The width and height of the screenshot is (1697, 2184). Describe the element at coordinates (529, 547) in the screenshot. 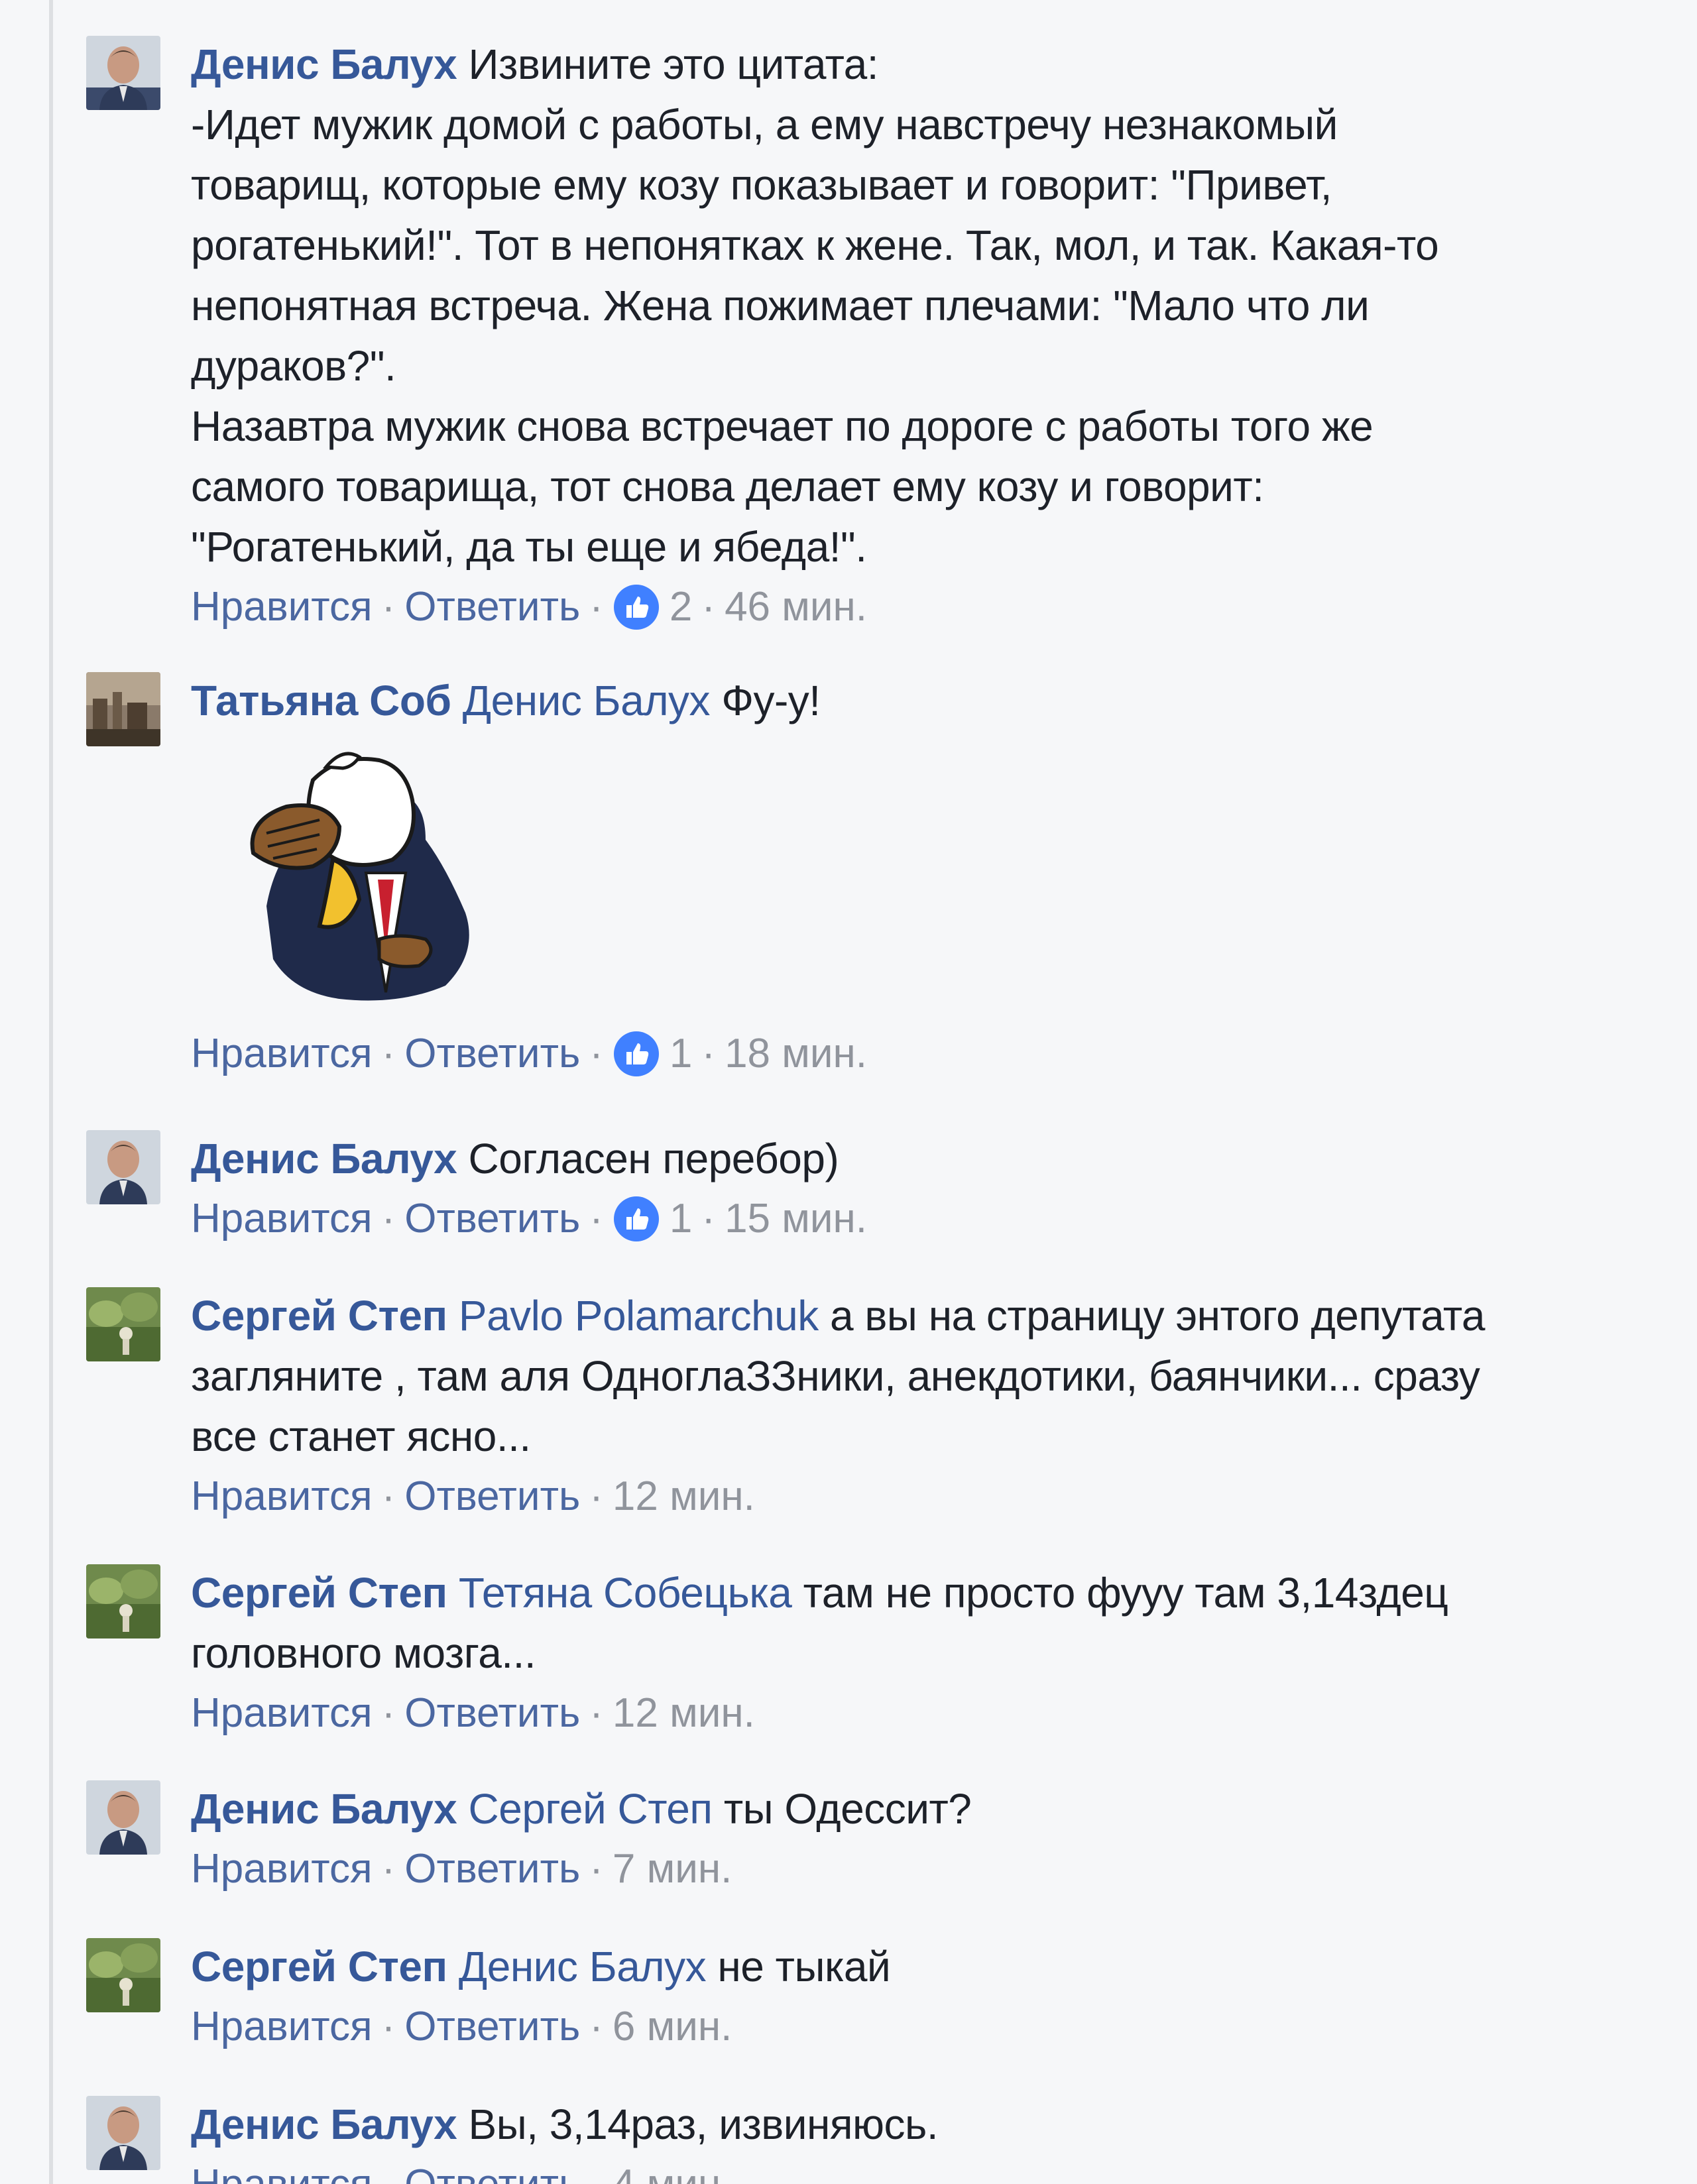

I see `comment-line: "Рогатенький, да ты еще и ябеда!".` at that location.